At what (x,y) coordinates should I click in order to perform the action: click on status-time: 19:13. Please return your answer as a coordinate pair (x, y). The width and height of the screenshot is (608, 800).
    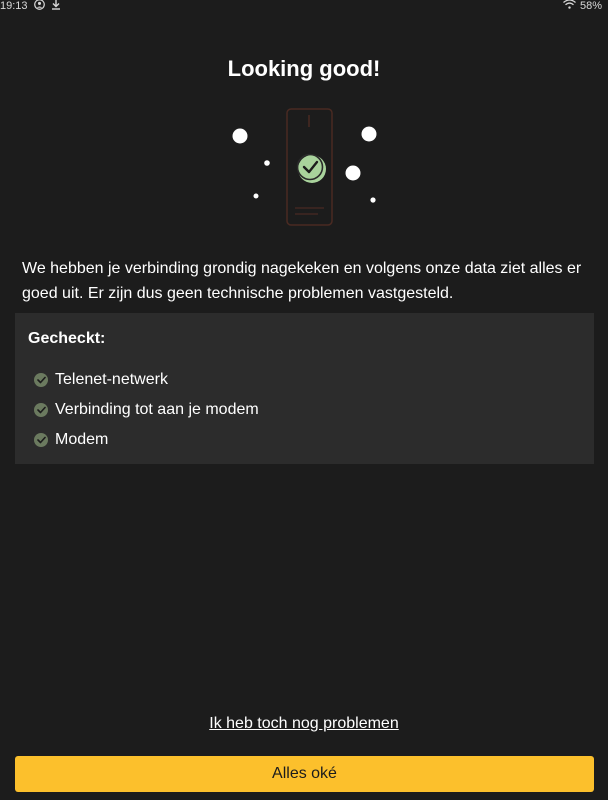
    Looking at the image, I should click on (14, 6).